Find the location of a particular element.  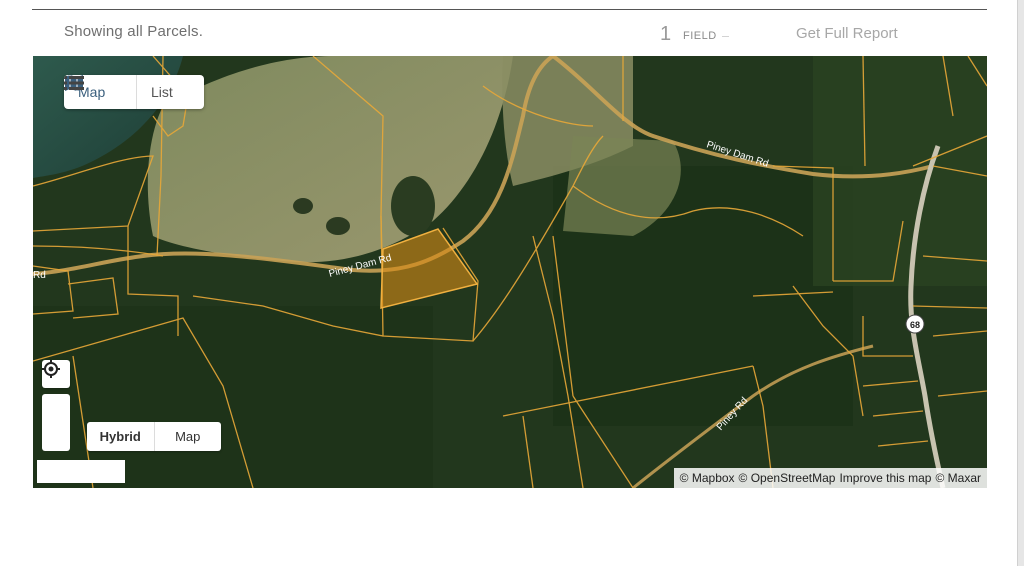

list-view-label: List is located at coordinates (162, 92).